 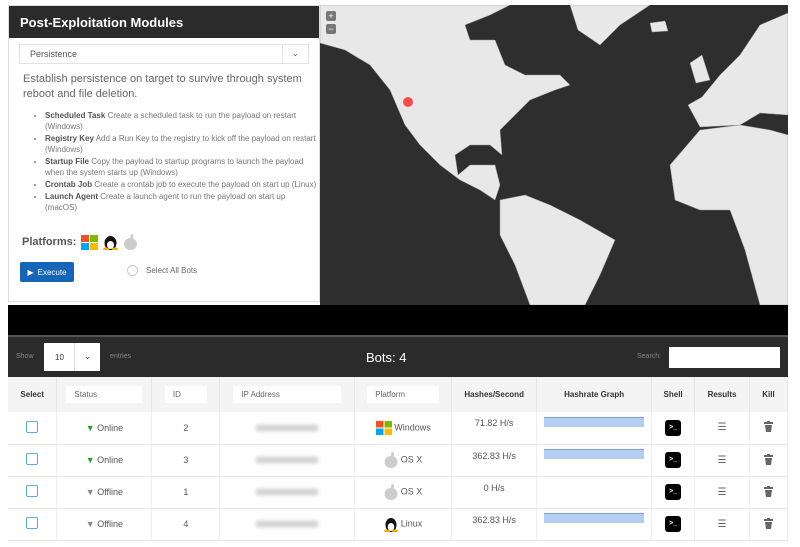 What do you see at coordinates (186, 428) in the screenshot?
I see `bot-id: 2` at bounding box center [186, 428].